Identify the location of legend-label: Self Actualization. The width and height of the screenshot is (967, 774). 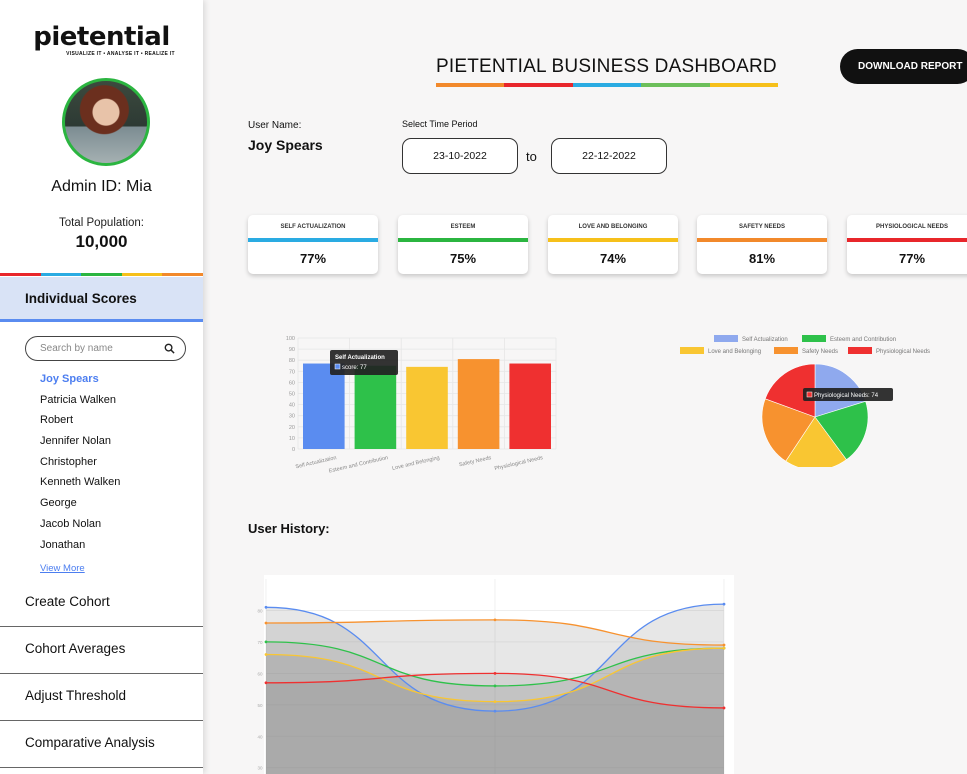
(765, 340).